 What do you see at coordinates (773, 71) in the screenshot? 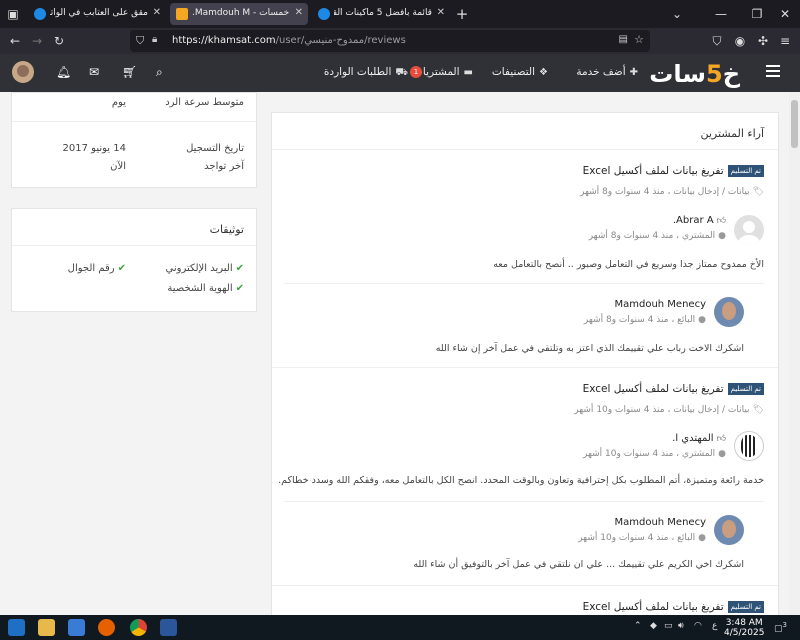
I see `hamburger-menu-icon` at bounding box center [773, 71].